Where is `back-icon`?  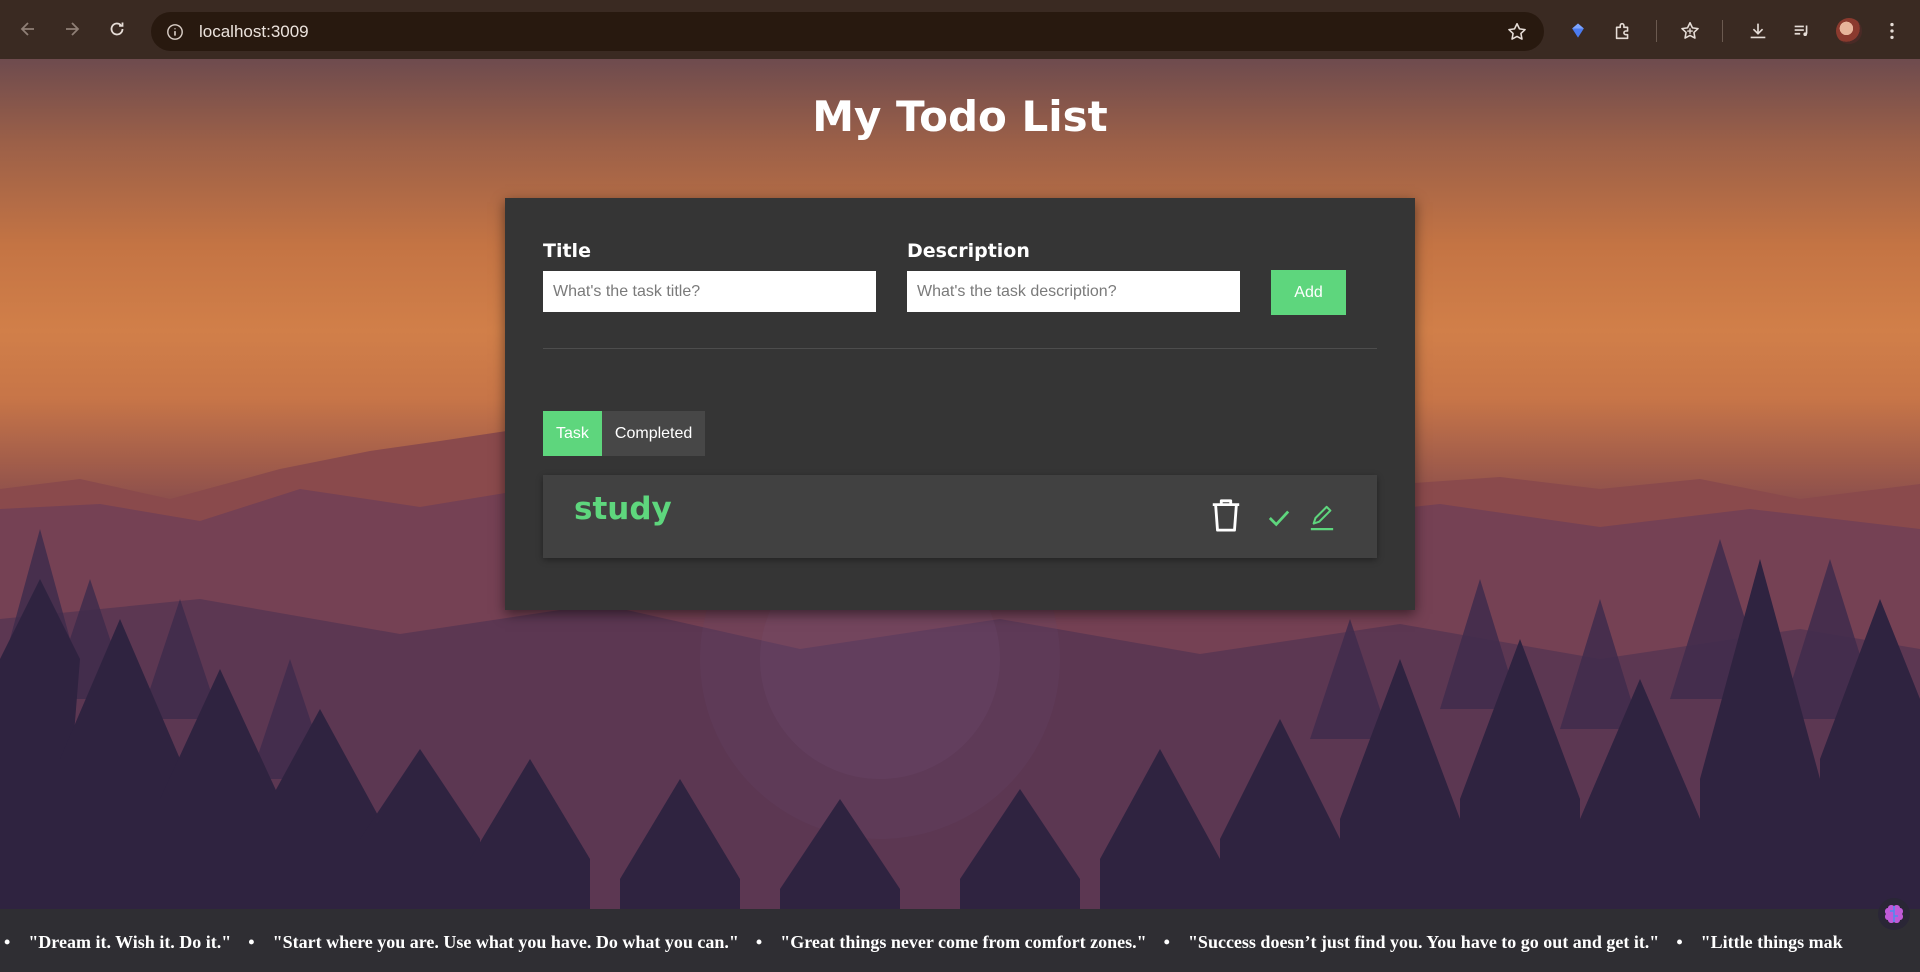
back-icon is located at coordinates (28, 29).